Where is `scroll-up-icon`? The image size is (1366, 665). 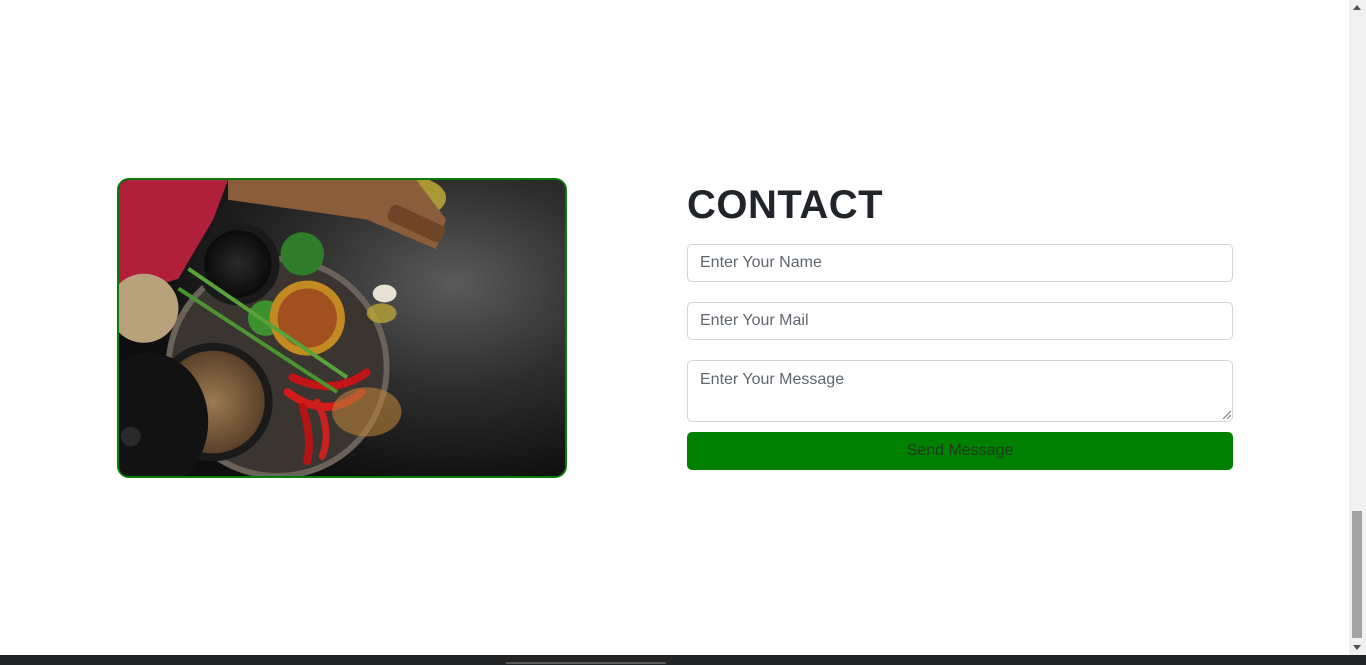
scroll-up-icon is located at coordinates (1357, 7).